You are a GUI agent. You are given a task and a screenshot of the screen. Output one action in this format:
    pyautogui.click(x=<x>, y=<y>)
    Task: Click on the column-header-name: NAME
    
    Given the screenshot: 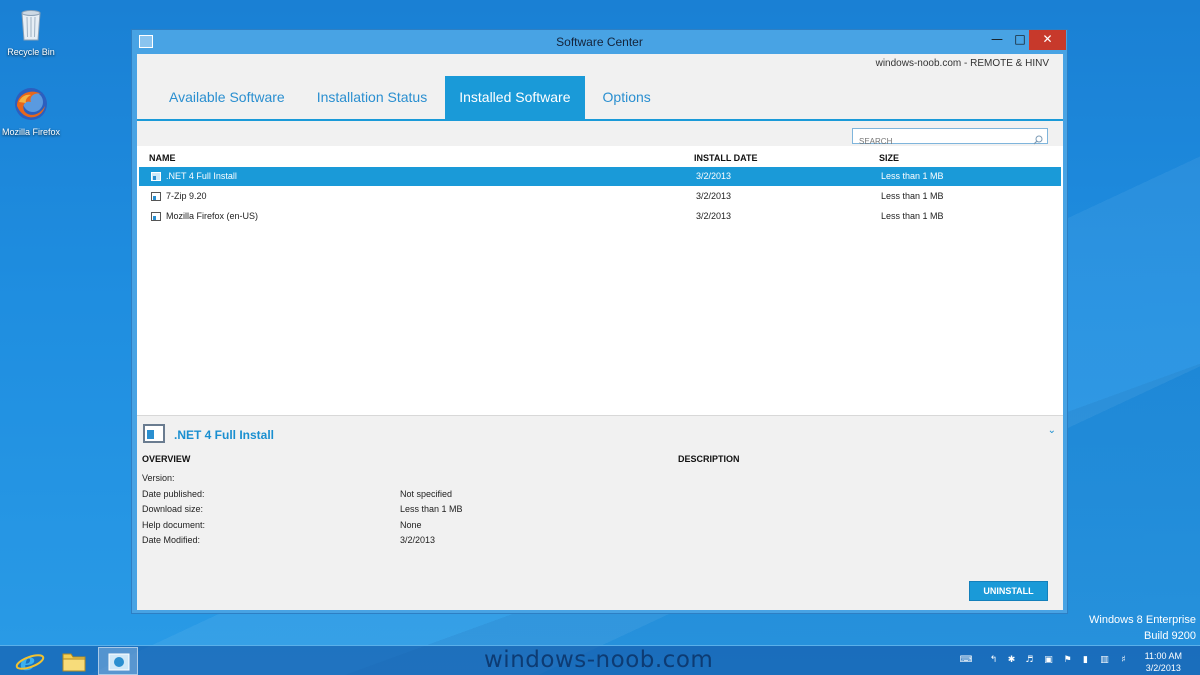 What is the action you would take?
    pyautogui.click(x=162, y=158)
    